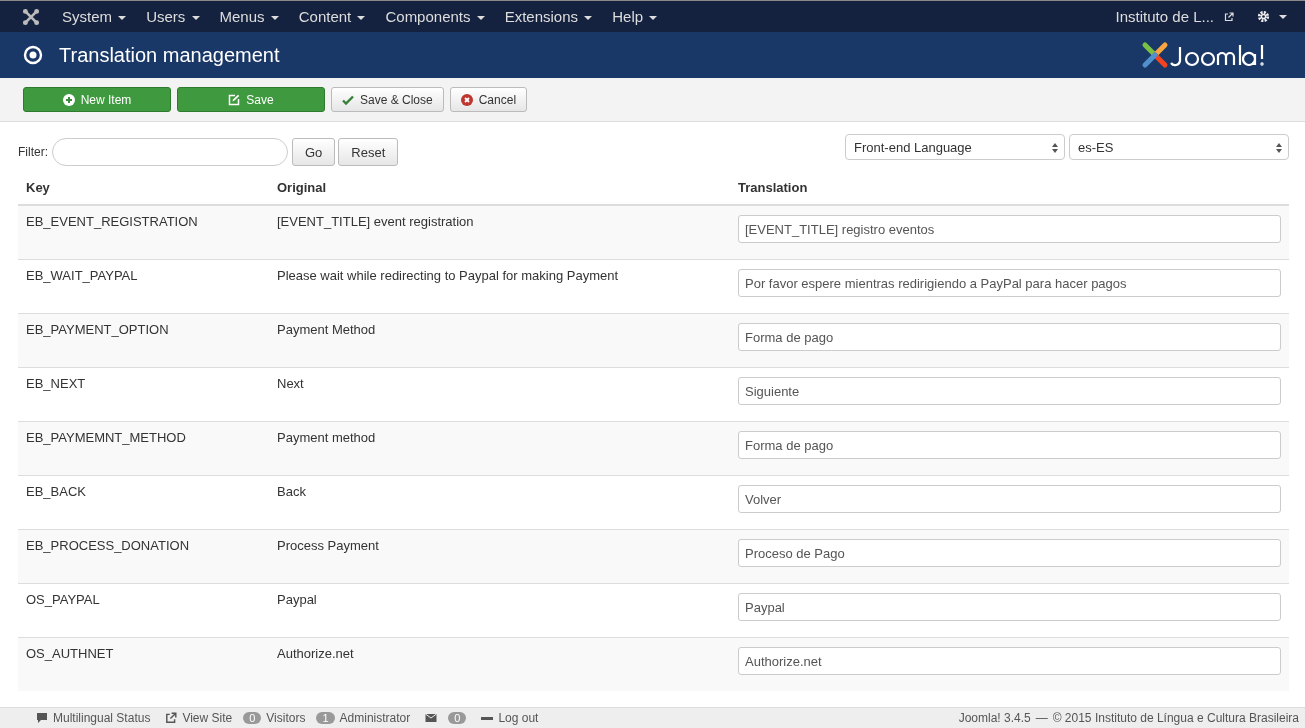  What do you see at coordinates (170, 152) in the screenshot?
I see `filter-field` at bounding box center [170, 152].